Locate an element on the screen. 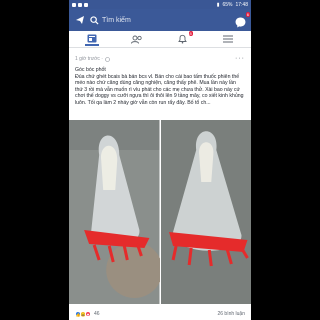 The image size is (320, 320). privacy-globe-icon is located at coordinates (107, 59).